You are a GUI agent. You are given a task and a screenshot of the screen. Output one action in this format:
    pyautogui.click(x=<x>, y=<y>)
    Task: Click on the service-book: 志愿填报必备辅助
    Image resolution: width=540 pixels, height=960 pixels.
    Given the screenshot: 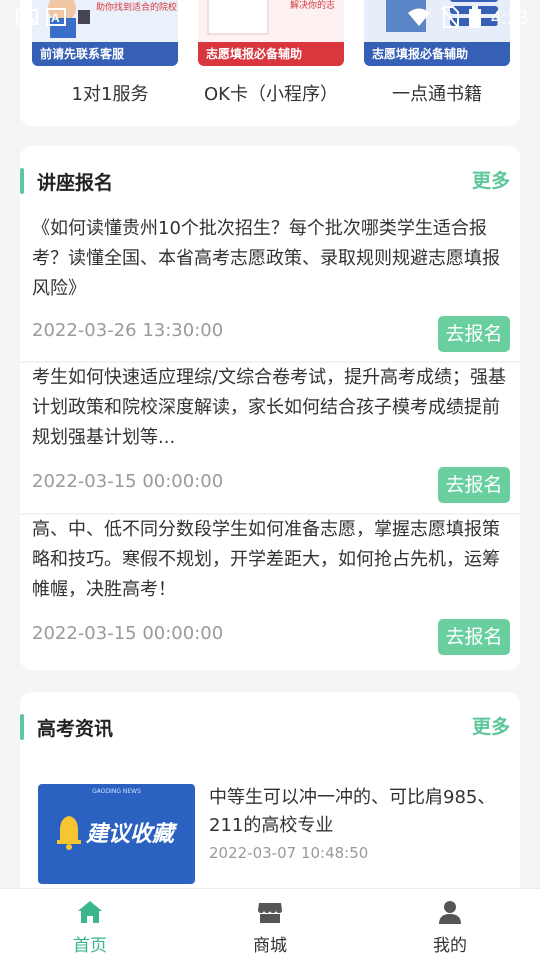 What is the action you would take?
    pyautogui.click(x=437, y=33)
    